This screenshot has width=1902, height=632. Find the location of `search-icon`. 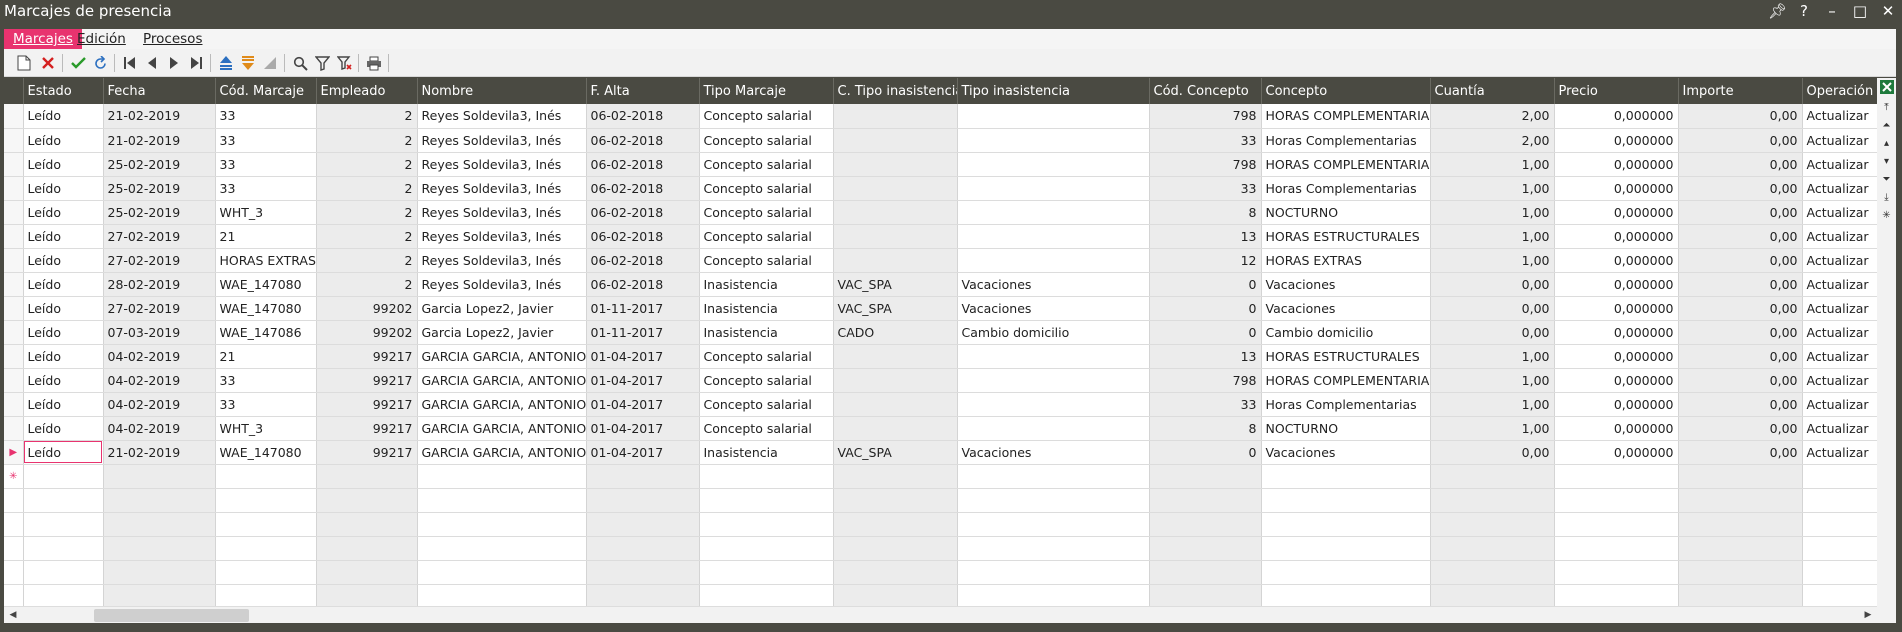

search-icon is located at coordinates (300, 63).